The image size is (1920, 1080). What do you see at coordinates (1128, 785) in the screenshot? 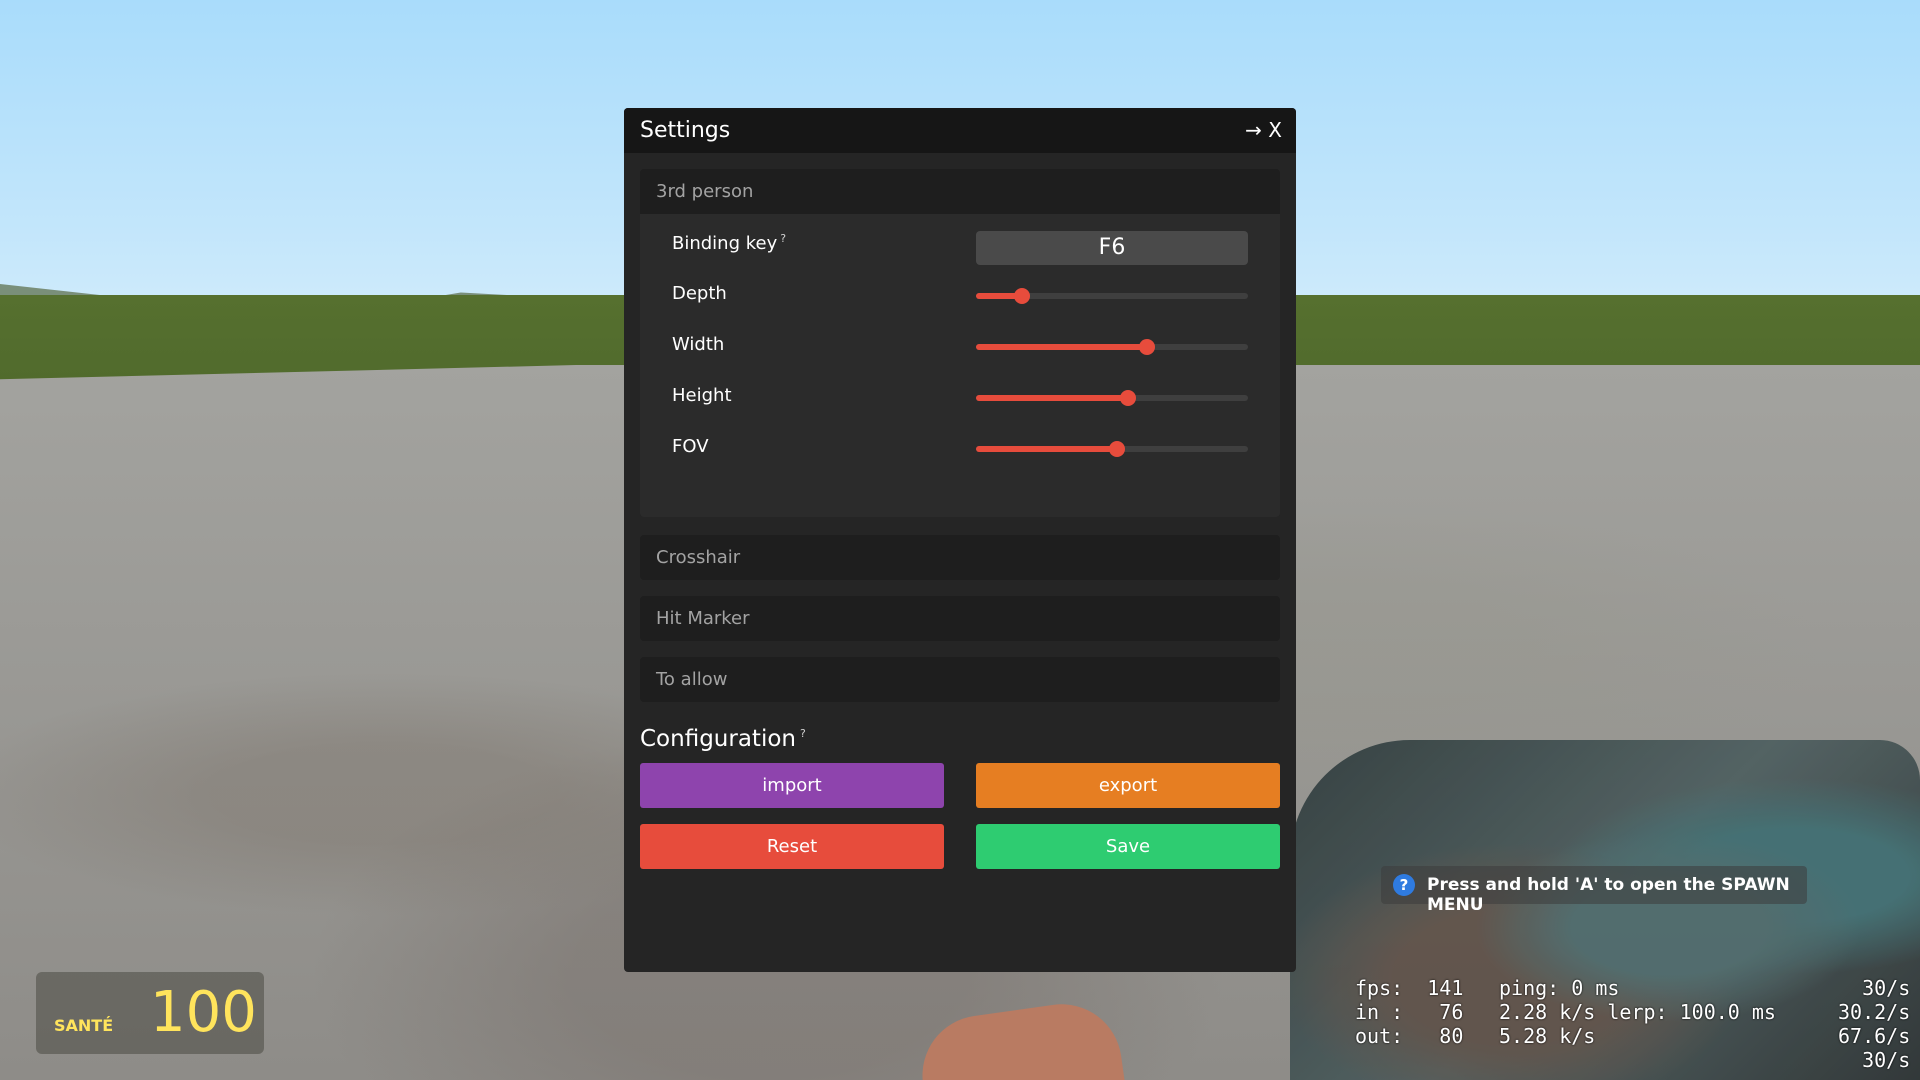
I see `export-button: export` at bounding box center [1128, 785].